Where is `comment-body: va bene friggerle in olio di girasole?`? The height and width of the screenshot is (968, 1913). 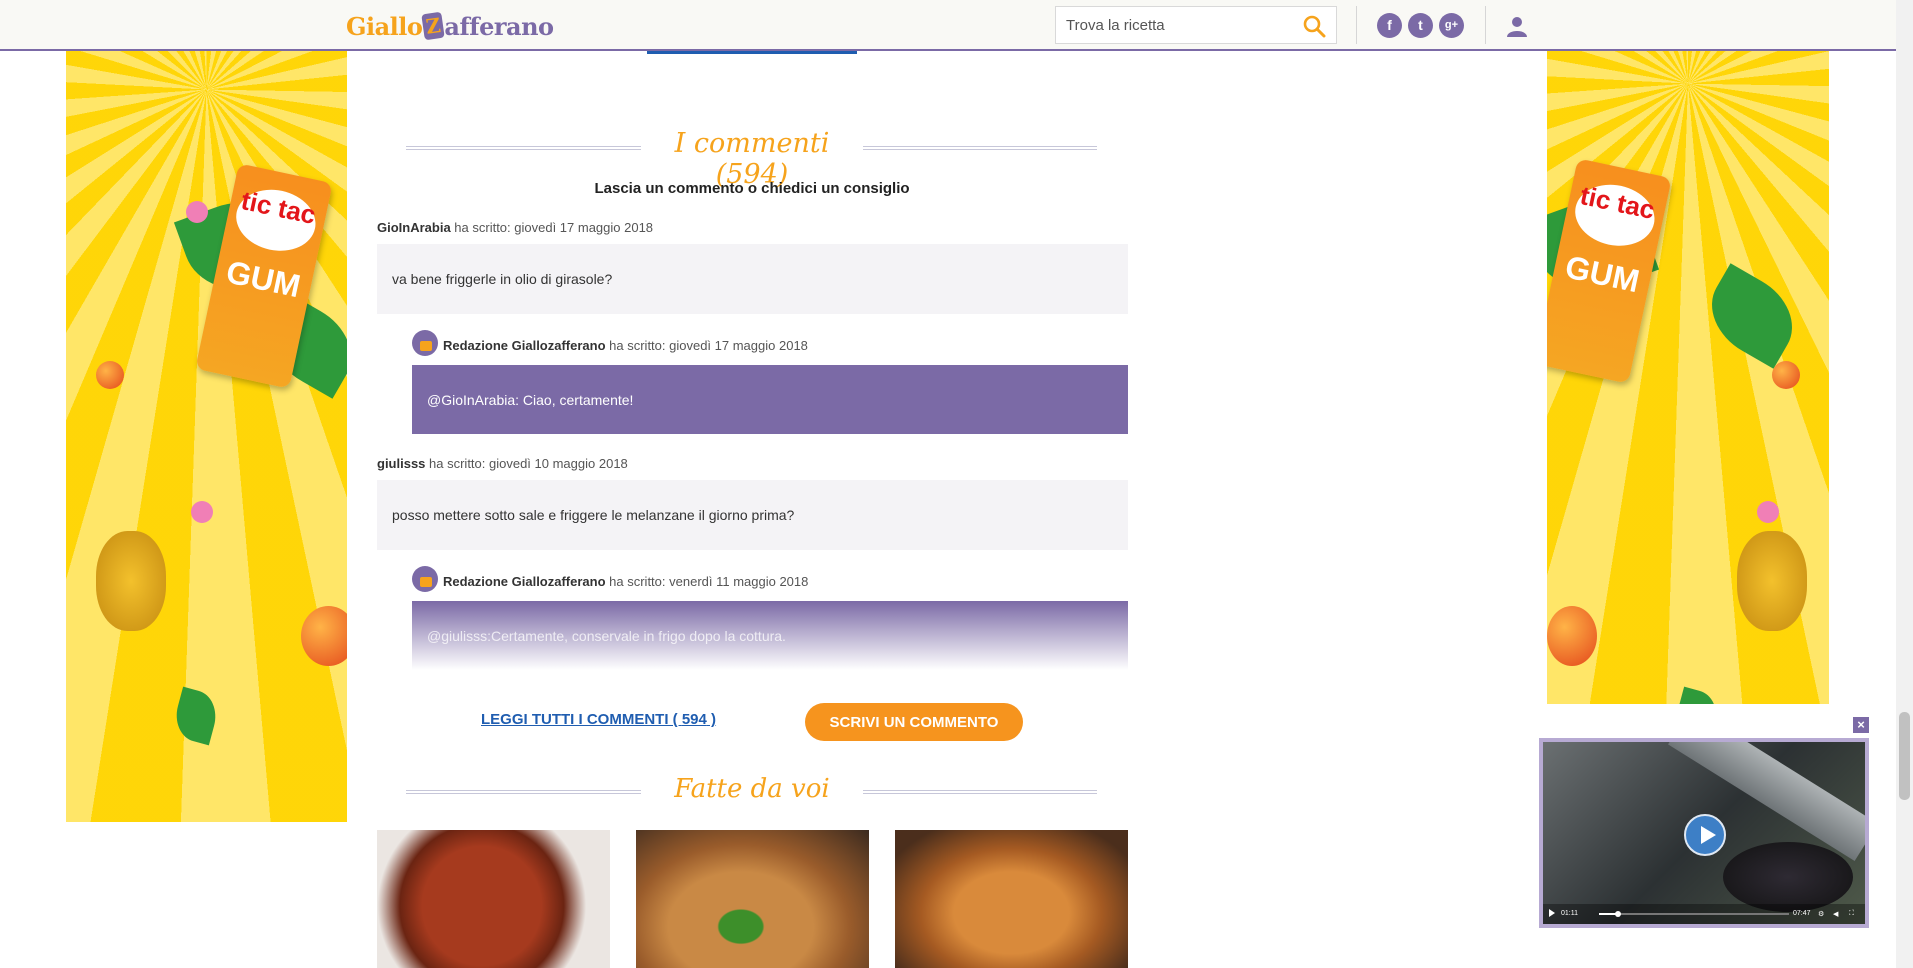 comment-body: va bene friggerle in olio di girasole? is located at coordinates (752, 279).